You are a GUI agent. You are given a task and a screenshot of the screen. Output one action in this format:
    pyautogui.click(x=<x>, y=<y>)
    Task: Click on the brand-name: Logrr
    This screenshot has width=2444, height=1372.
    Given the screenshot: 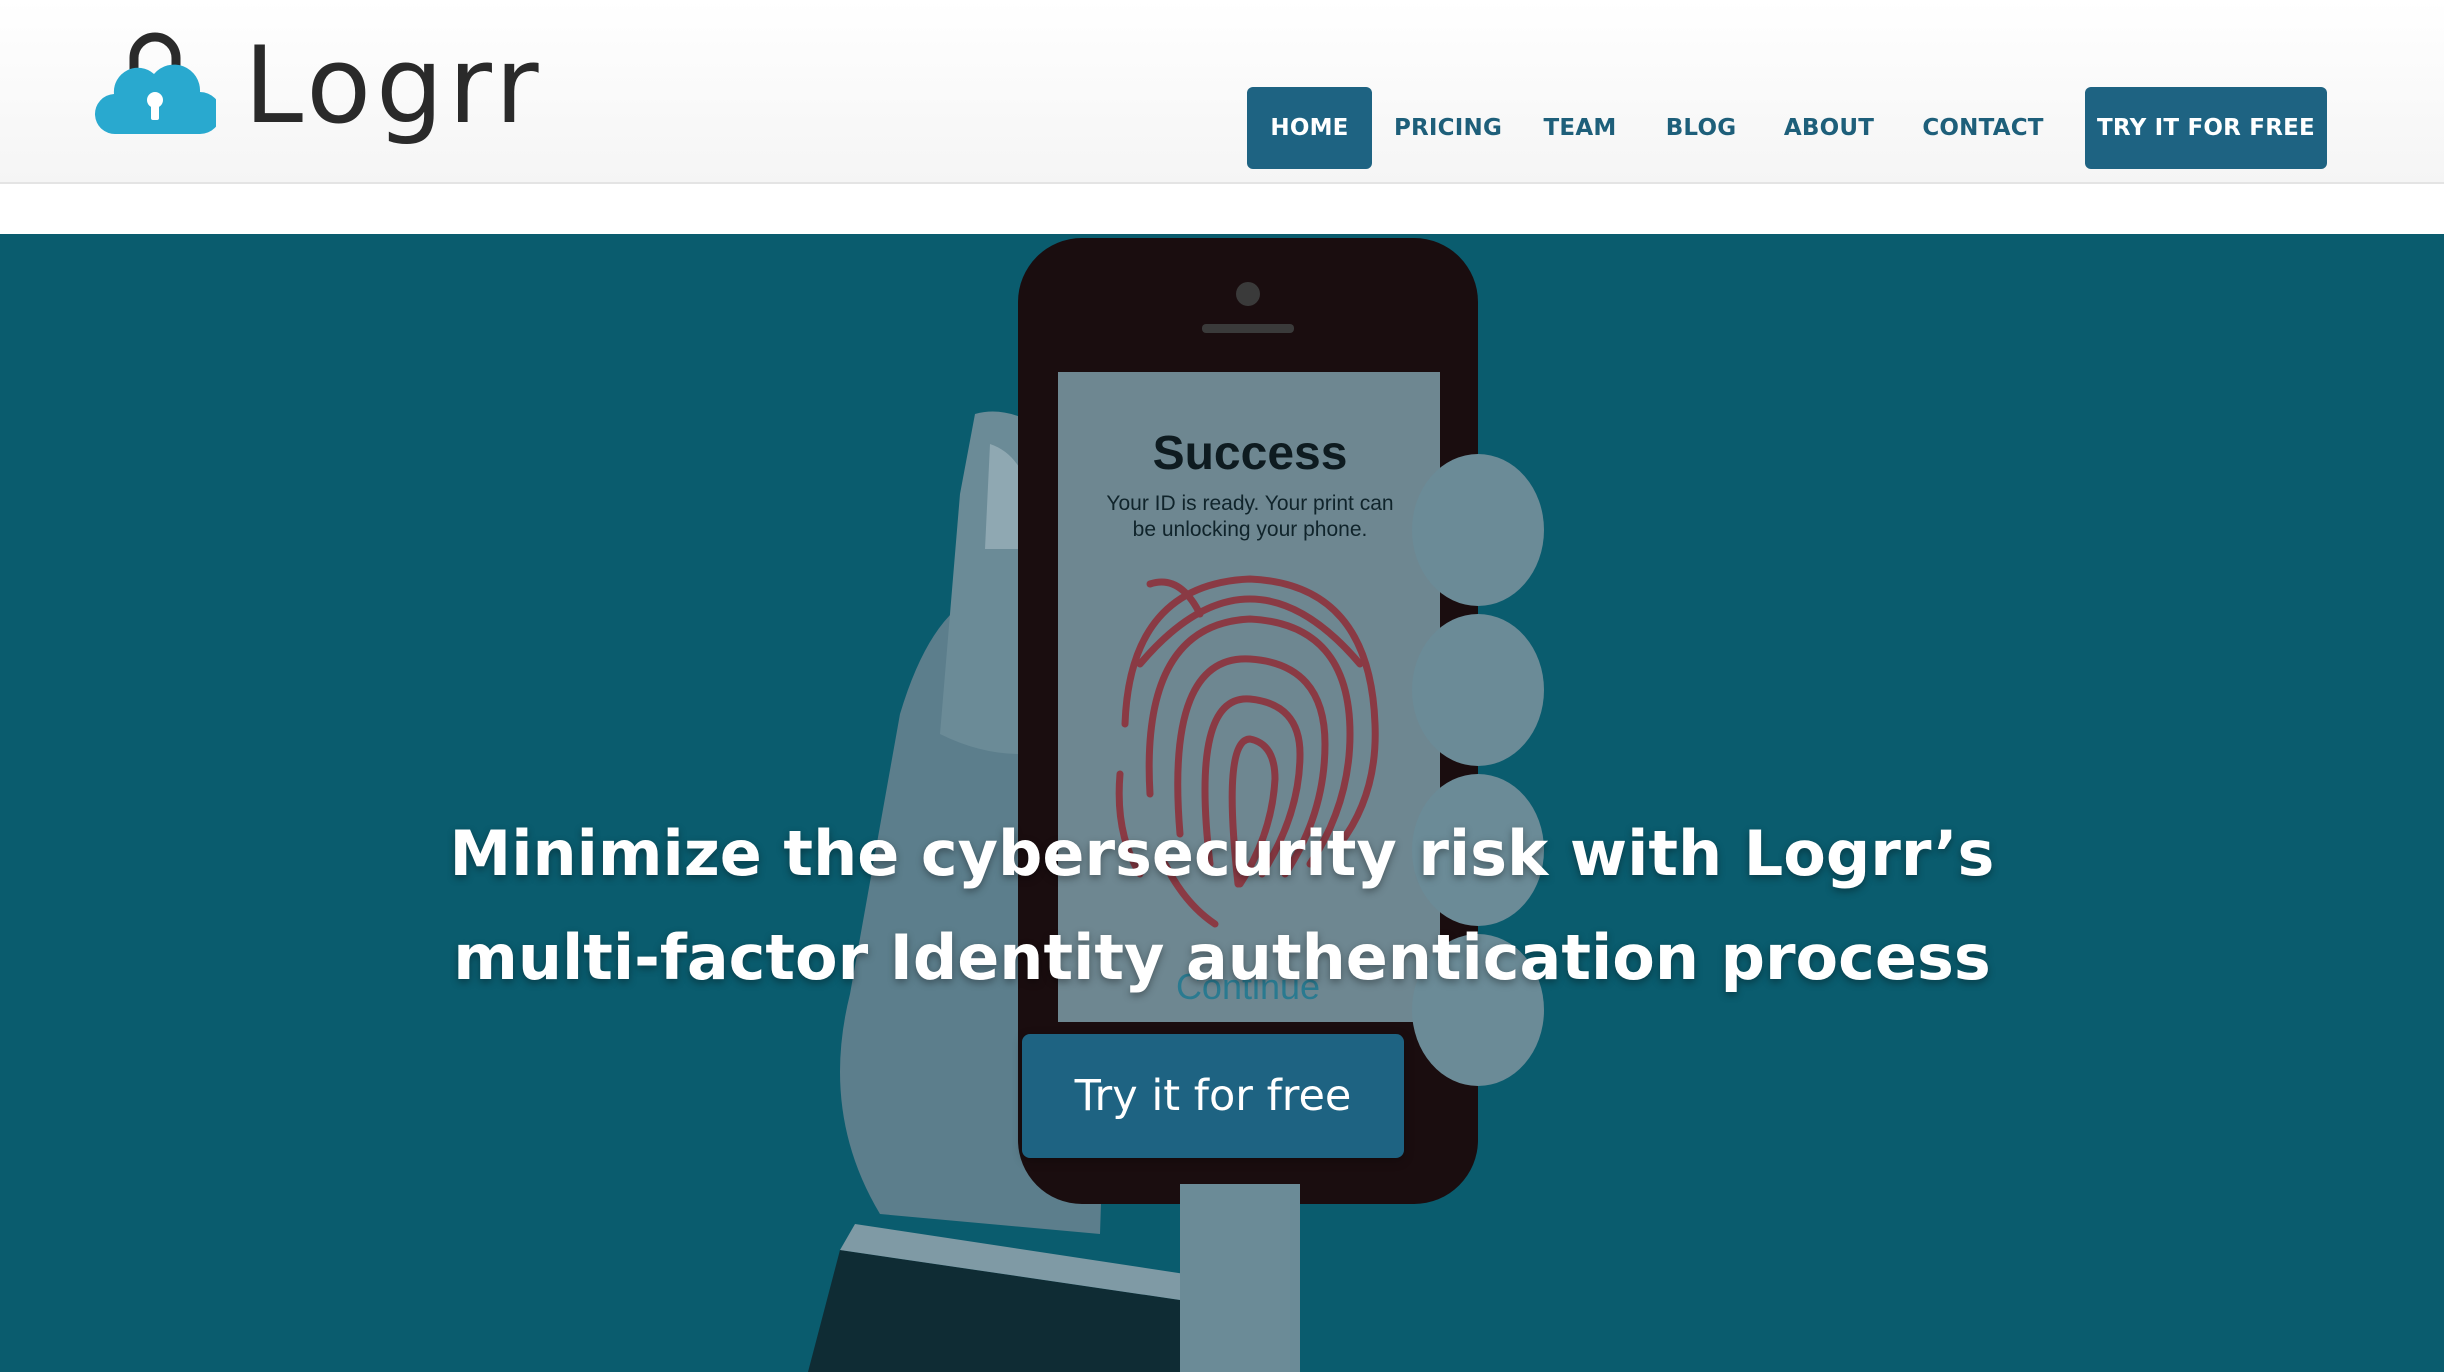 What is the action you would take?
    pyautogui.click(x=394, y=85)
    